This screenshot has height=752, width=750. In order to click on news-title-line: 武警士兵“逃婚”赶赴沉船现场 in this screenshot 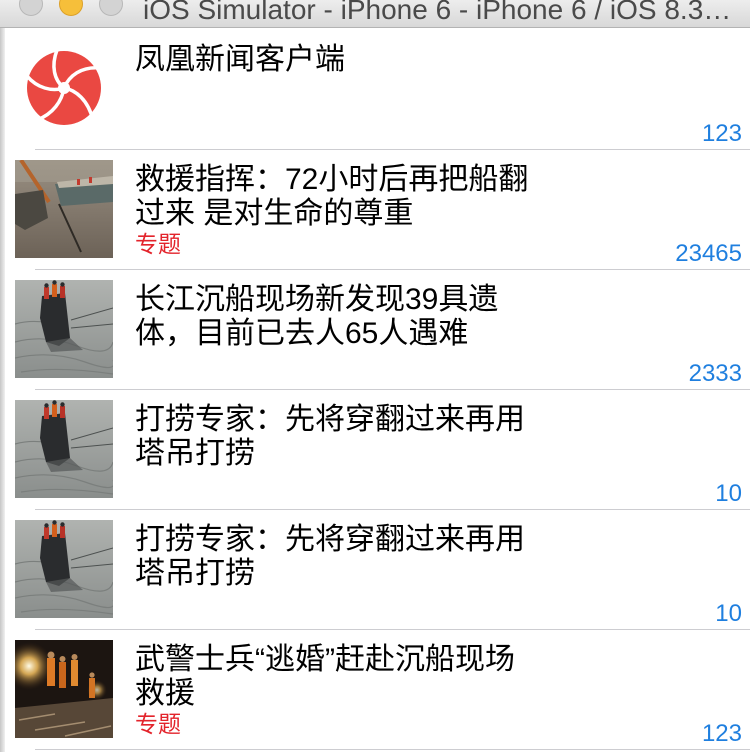, I will do `click(325, 659)`.